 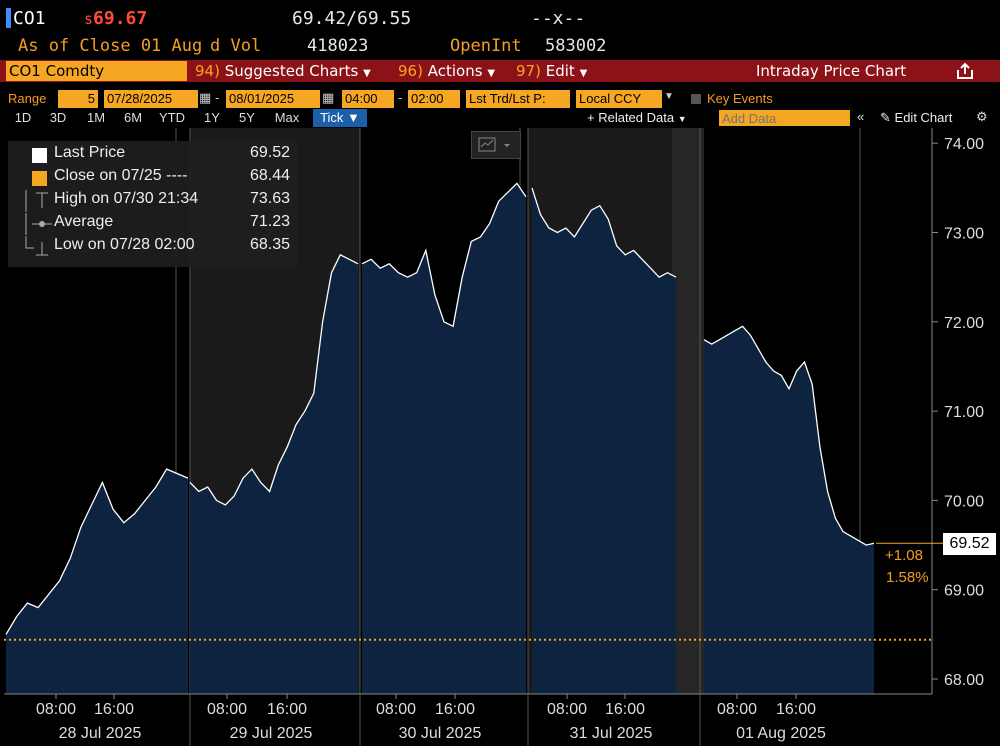 What do you see at coordinates (551, 72) in the screenshot?
I see `edit-menu: 97) Edit ▼` at bounding box center [551, 72].